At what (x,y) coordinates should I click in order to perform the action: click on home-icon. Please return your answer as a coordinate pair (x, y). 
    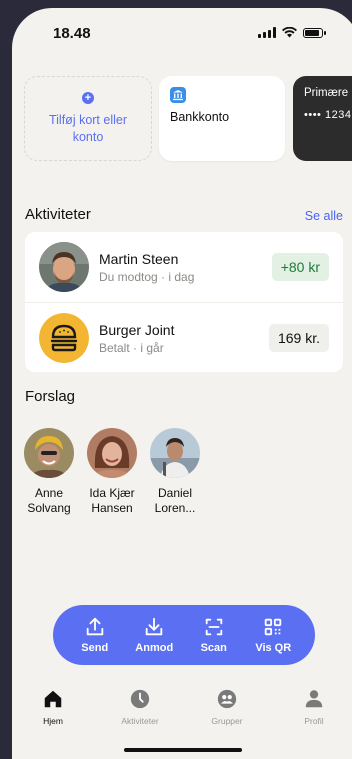
    Looking at the image, I should click on (53, 699).